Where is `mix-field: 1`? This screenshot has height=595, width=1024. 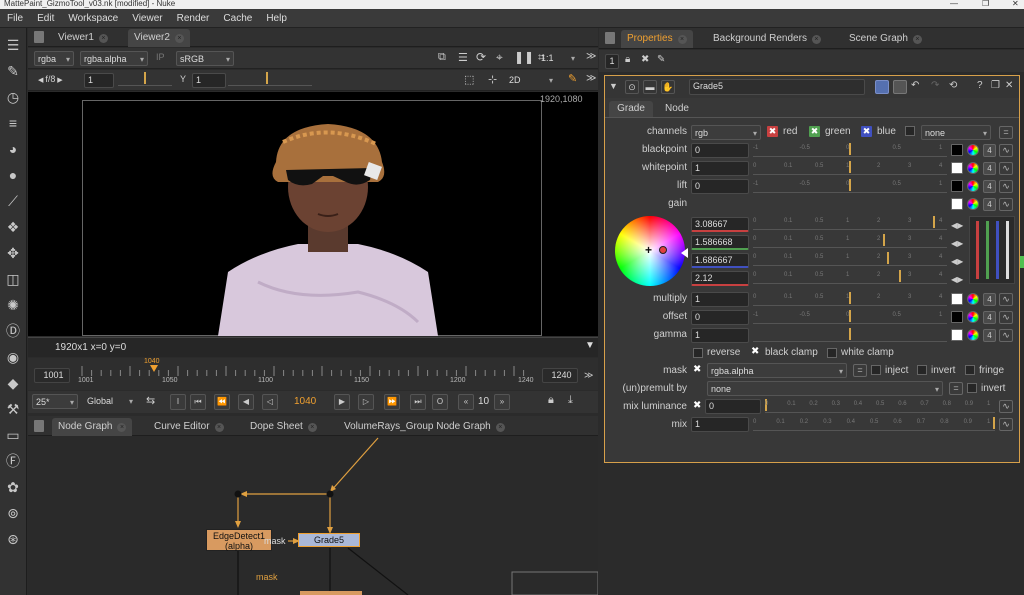
mix-field: 1 is located at coordinates (720, 424).